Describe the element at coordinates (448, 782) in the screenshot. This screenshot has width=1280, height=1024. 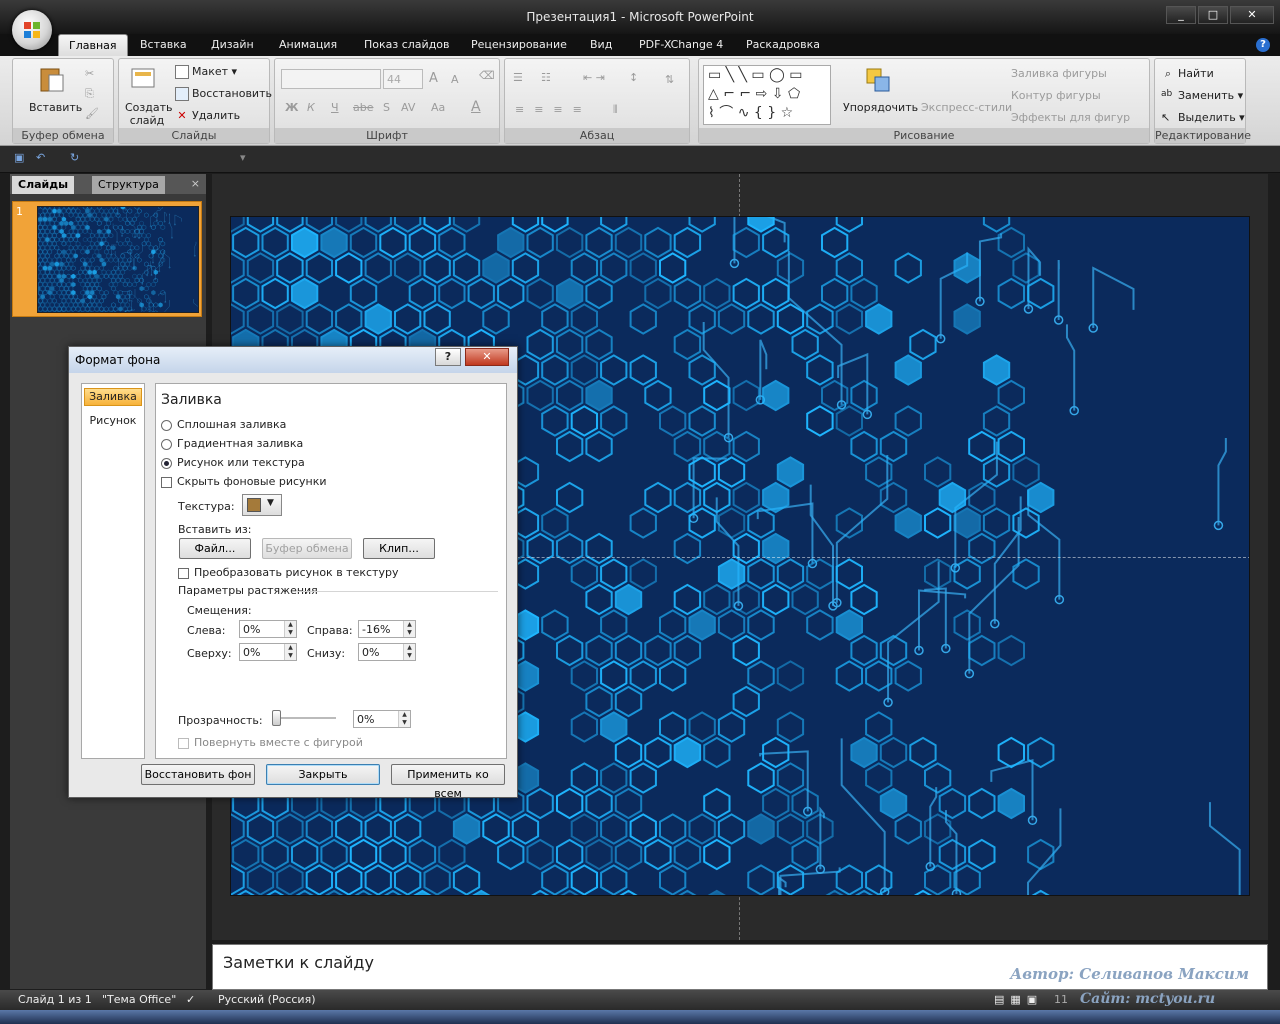
I see `apply-all-button: Применить ко всем` at that location.